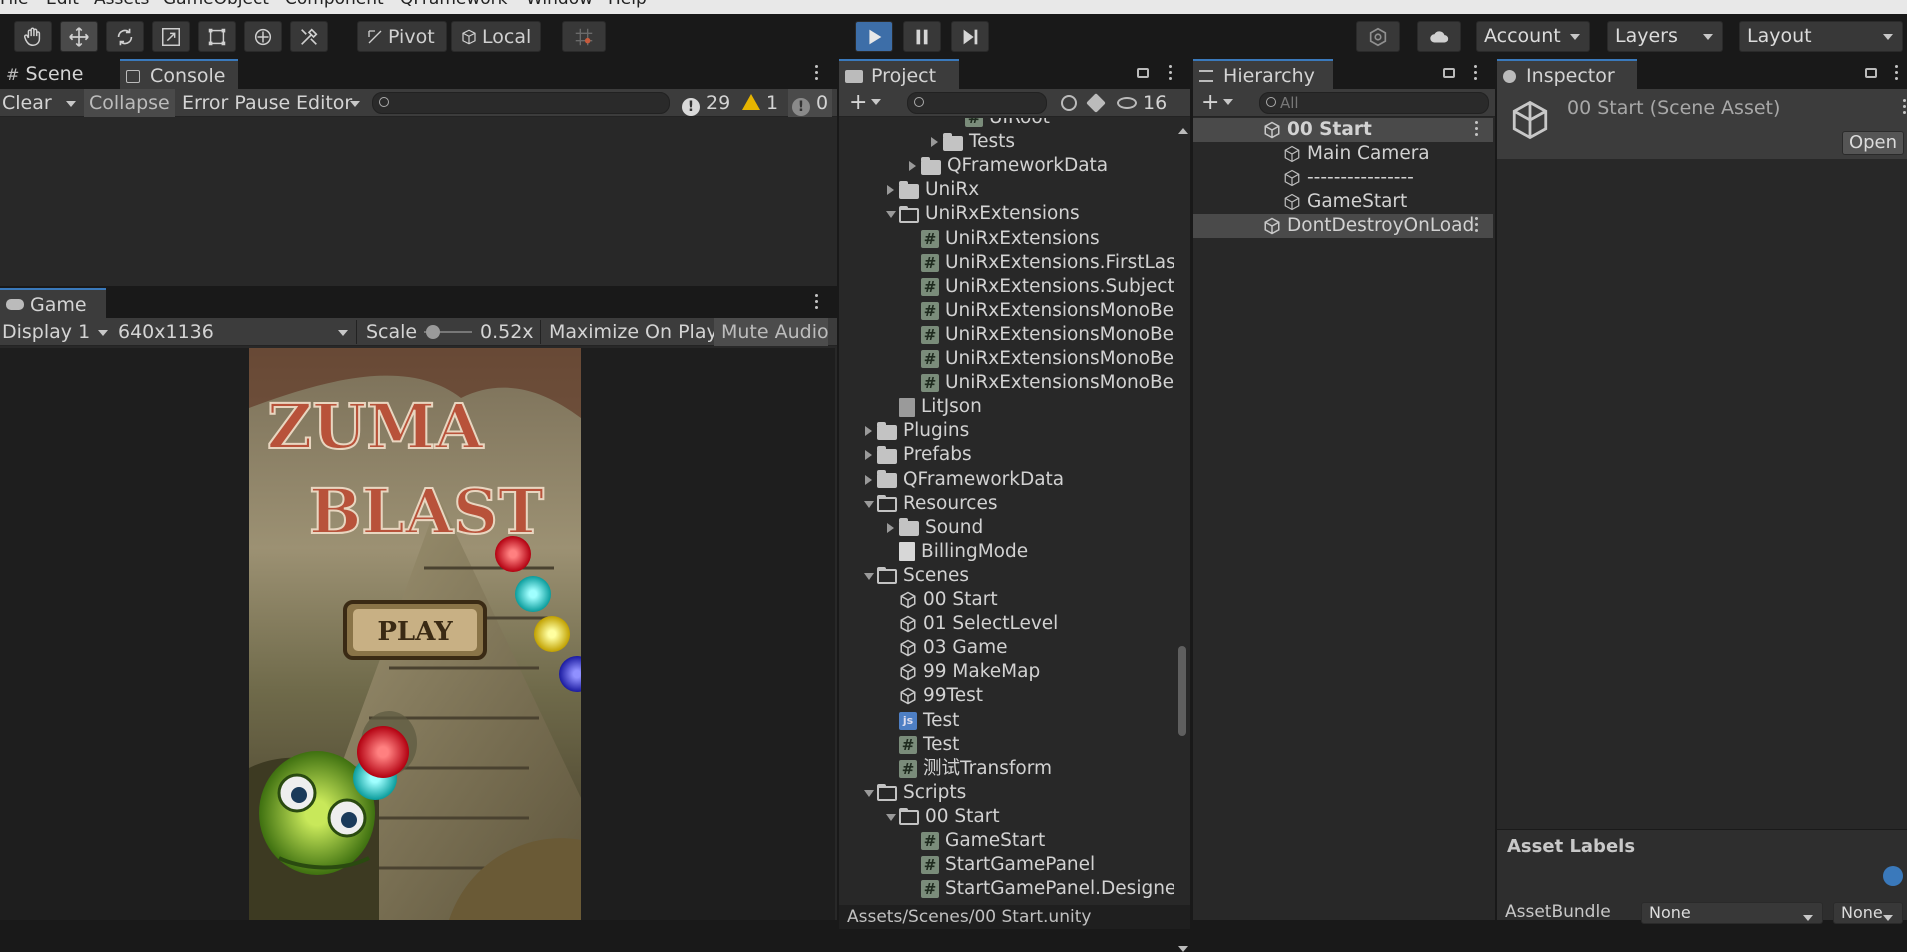 This screenshot has width=1907, height=952. I want to click on info-count-toggle: ! 0, so click(810, 103).